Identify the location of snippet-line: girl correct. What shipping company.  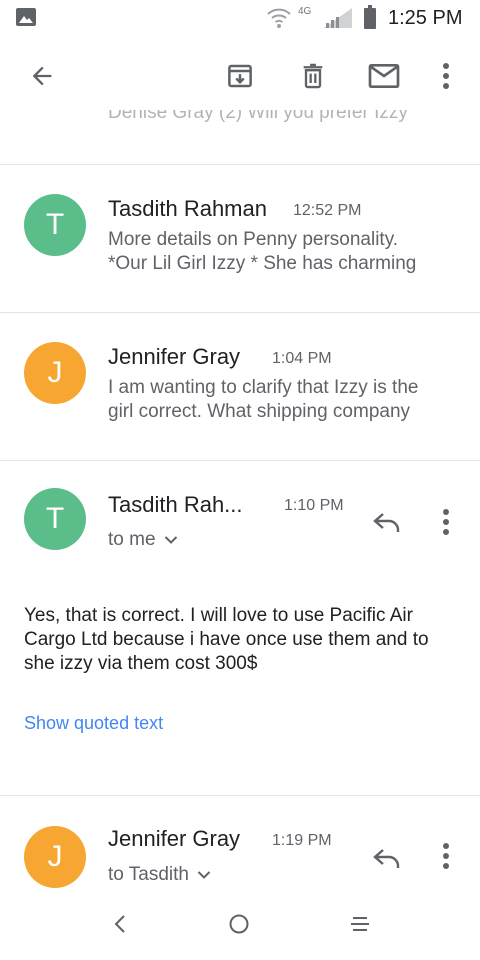
(259, 411).